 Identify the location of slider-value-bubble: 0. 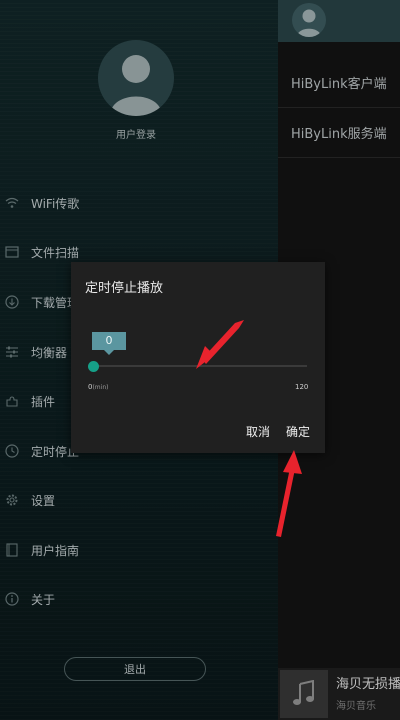
(109, 341).